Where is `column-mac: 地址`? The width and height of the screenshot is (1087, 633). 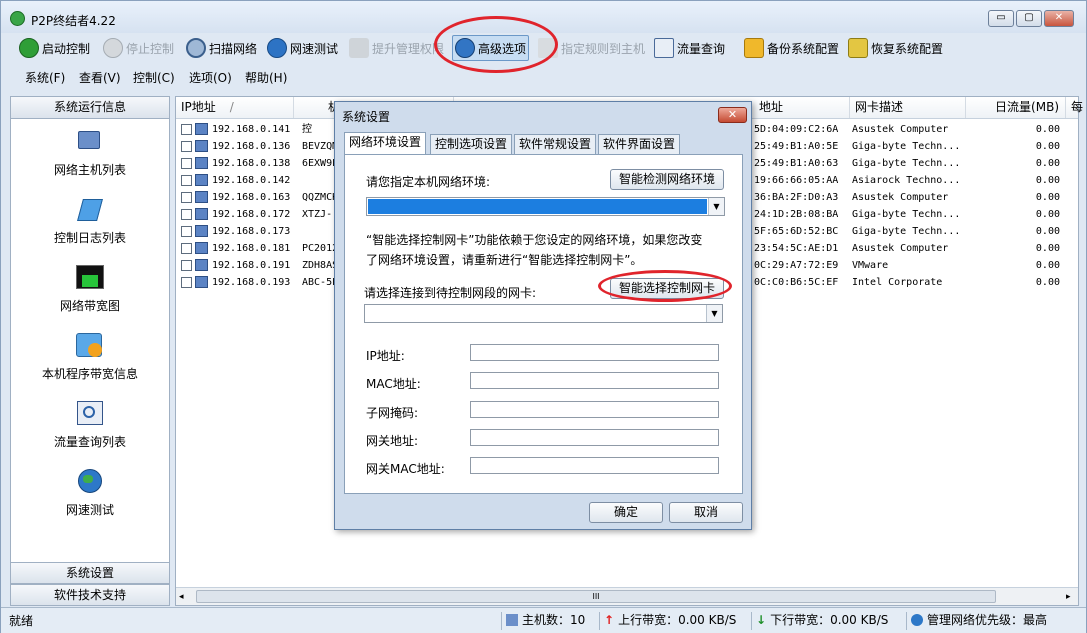 column-mac: 地址 is located at coordinates (802, 107).